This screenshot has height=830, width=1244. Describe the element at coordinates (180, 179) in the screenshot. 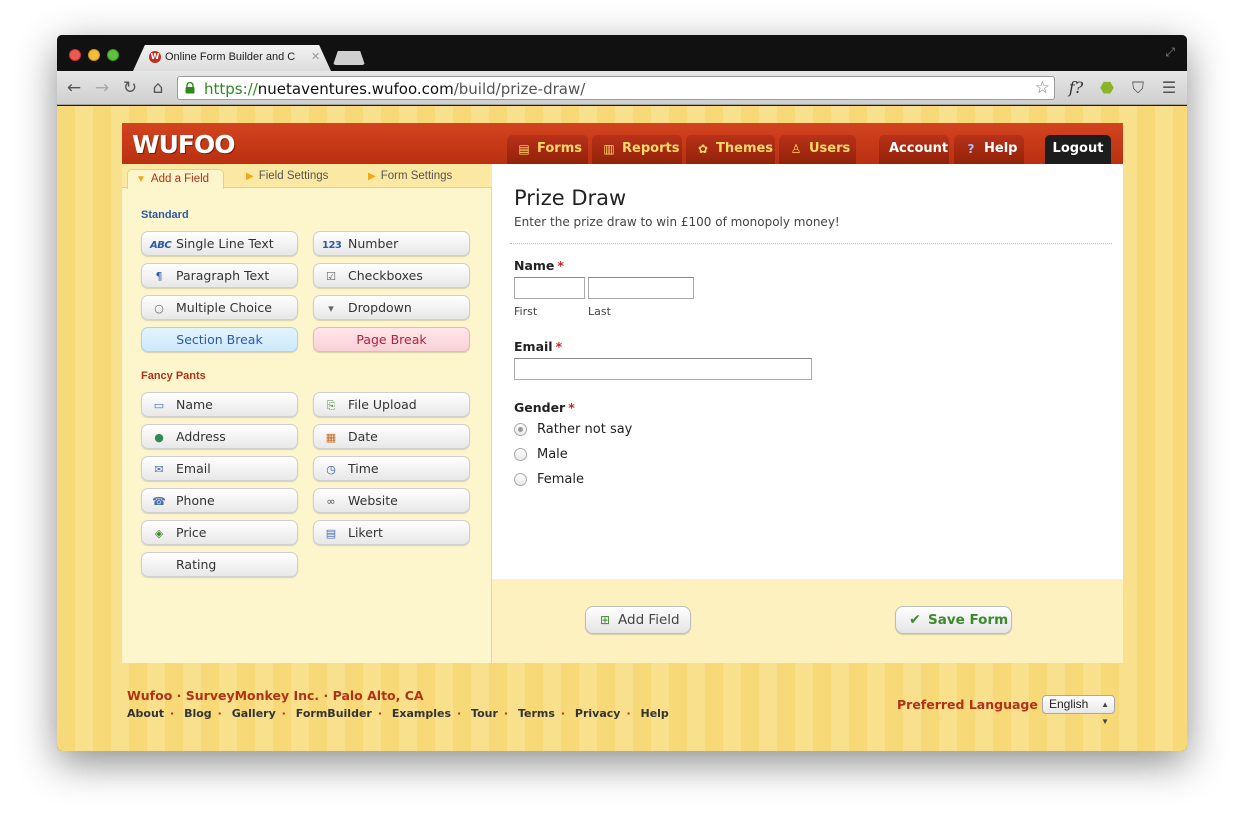

I see `tab-label: Add a Field` at that location.